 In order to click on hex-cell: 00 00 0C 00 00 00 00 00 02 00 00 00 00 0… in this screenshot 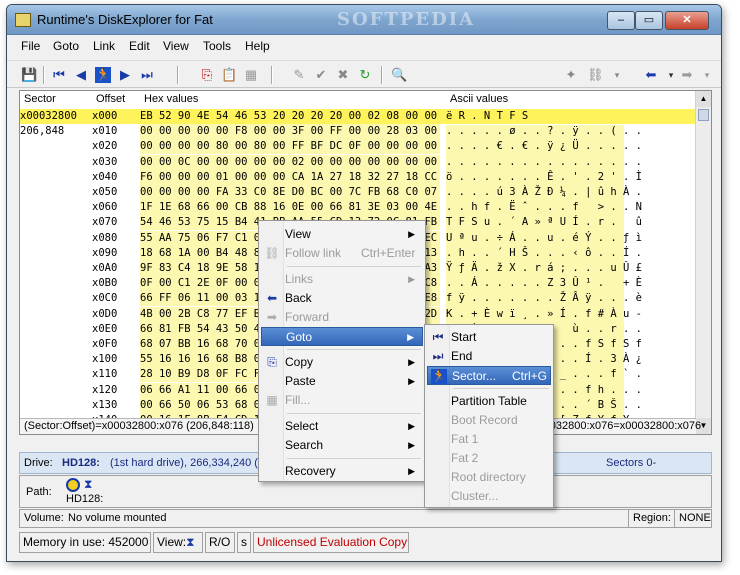, I will do `click(290, 162)`.